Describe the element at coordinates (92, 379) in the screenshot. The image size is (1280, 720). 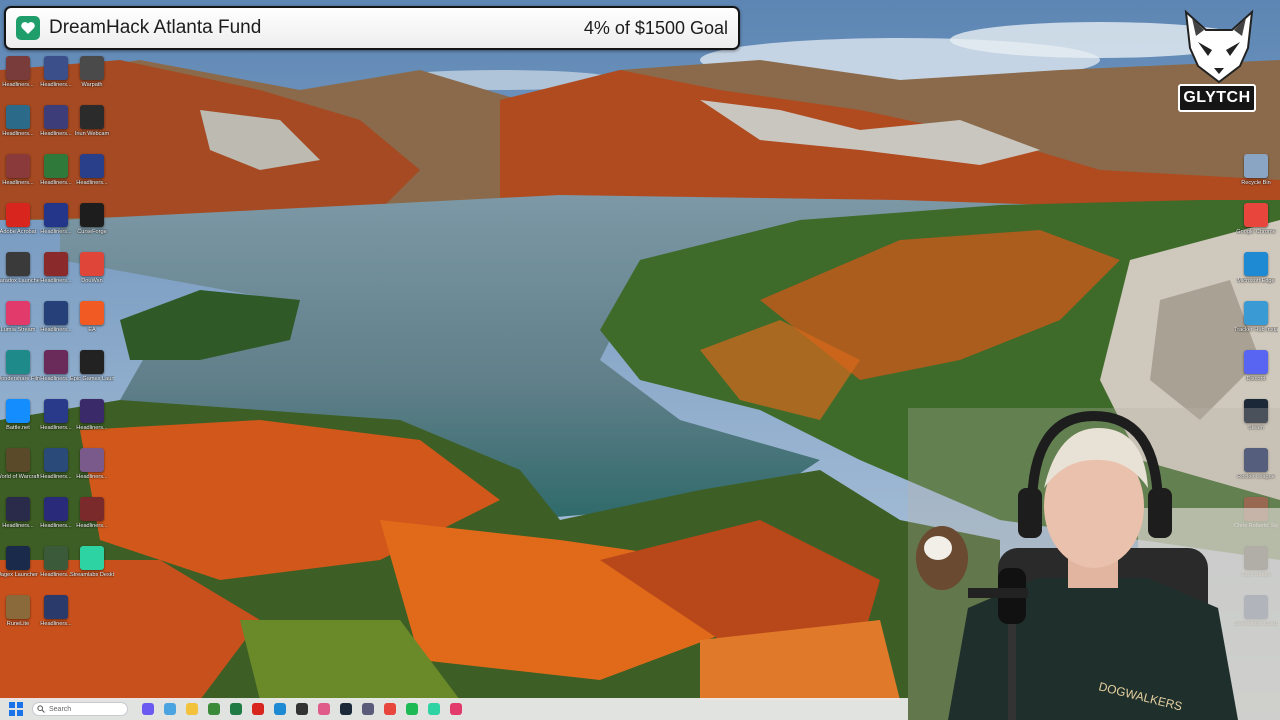
I see `desktop-icon-label: Epic Games Launcher` at that location.